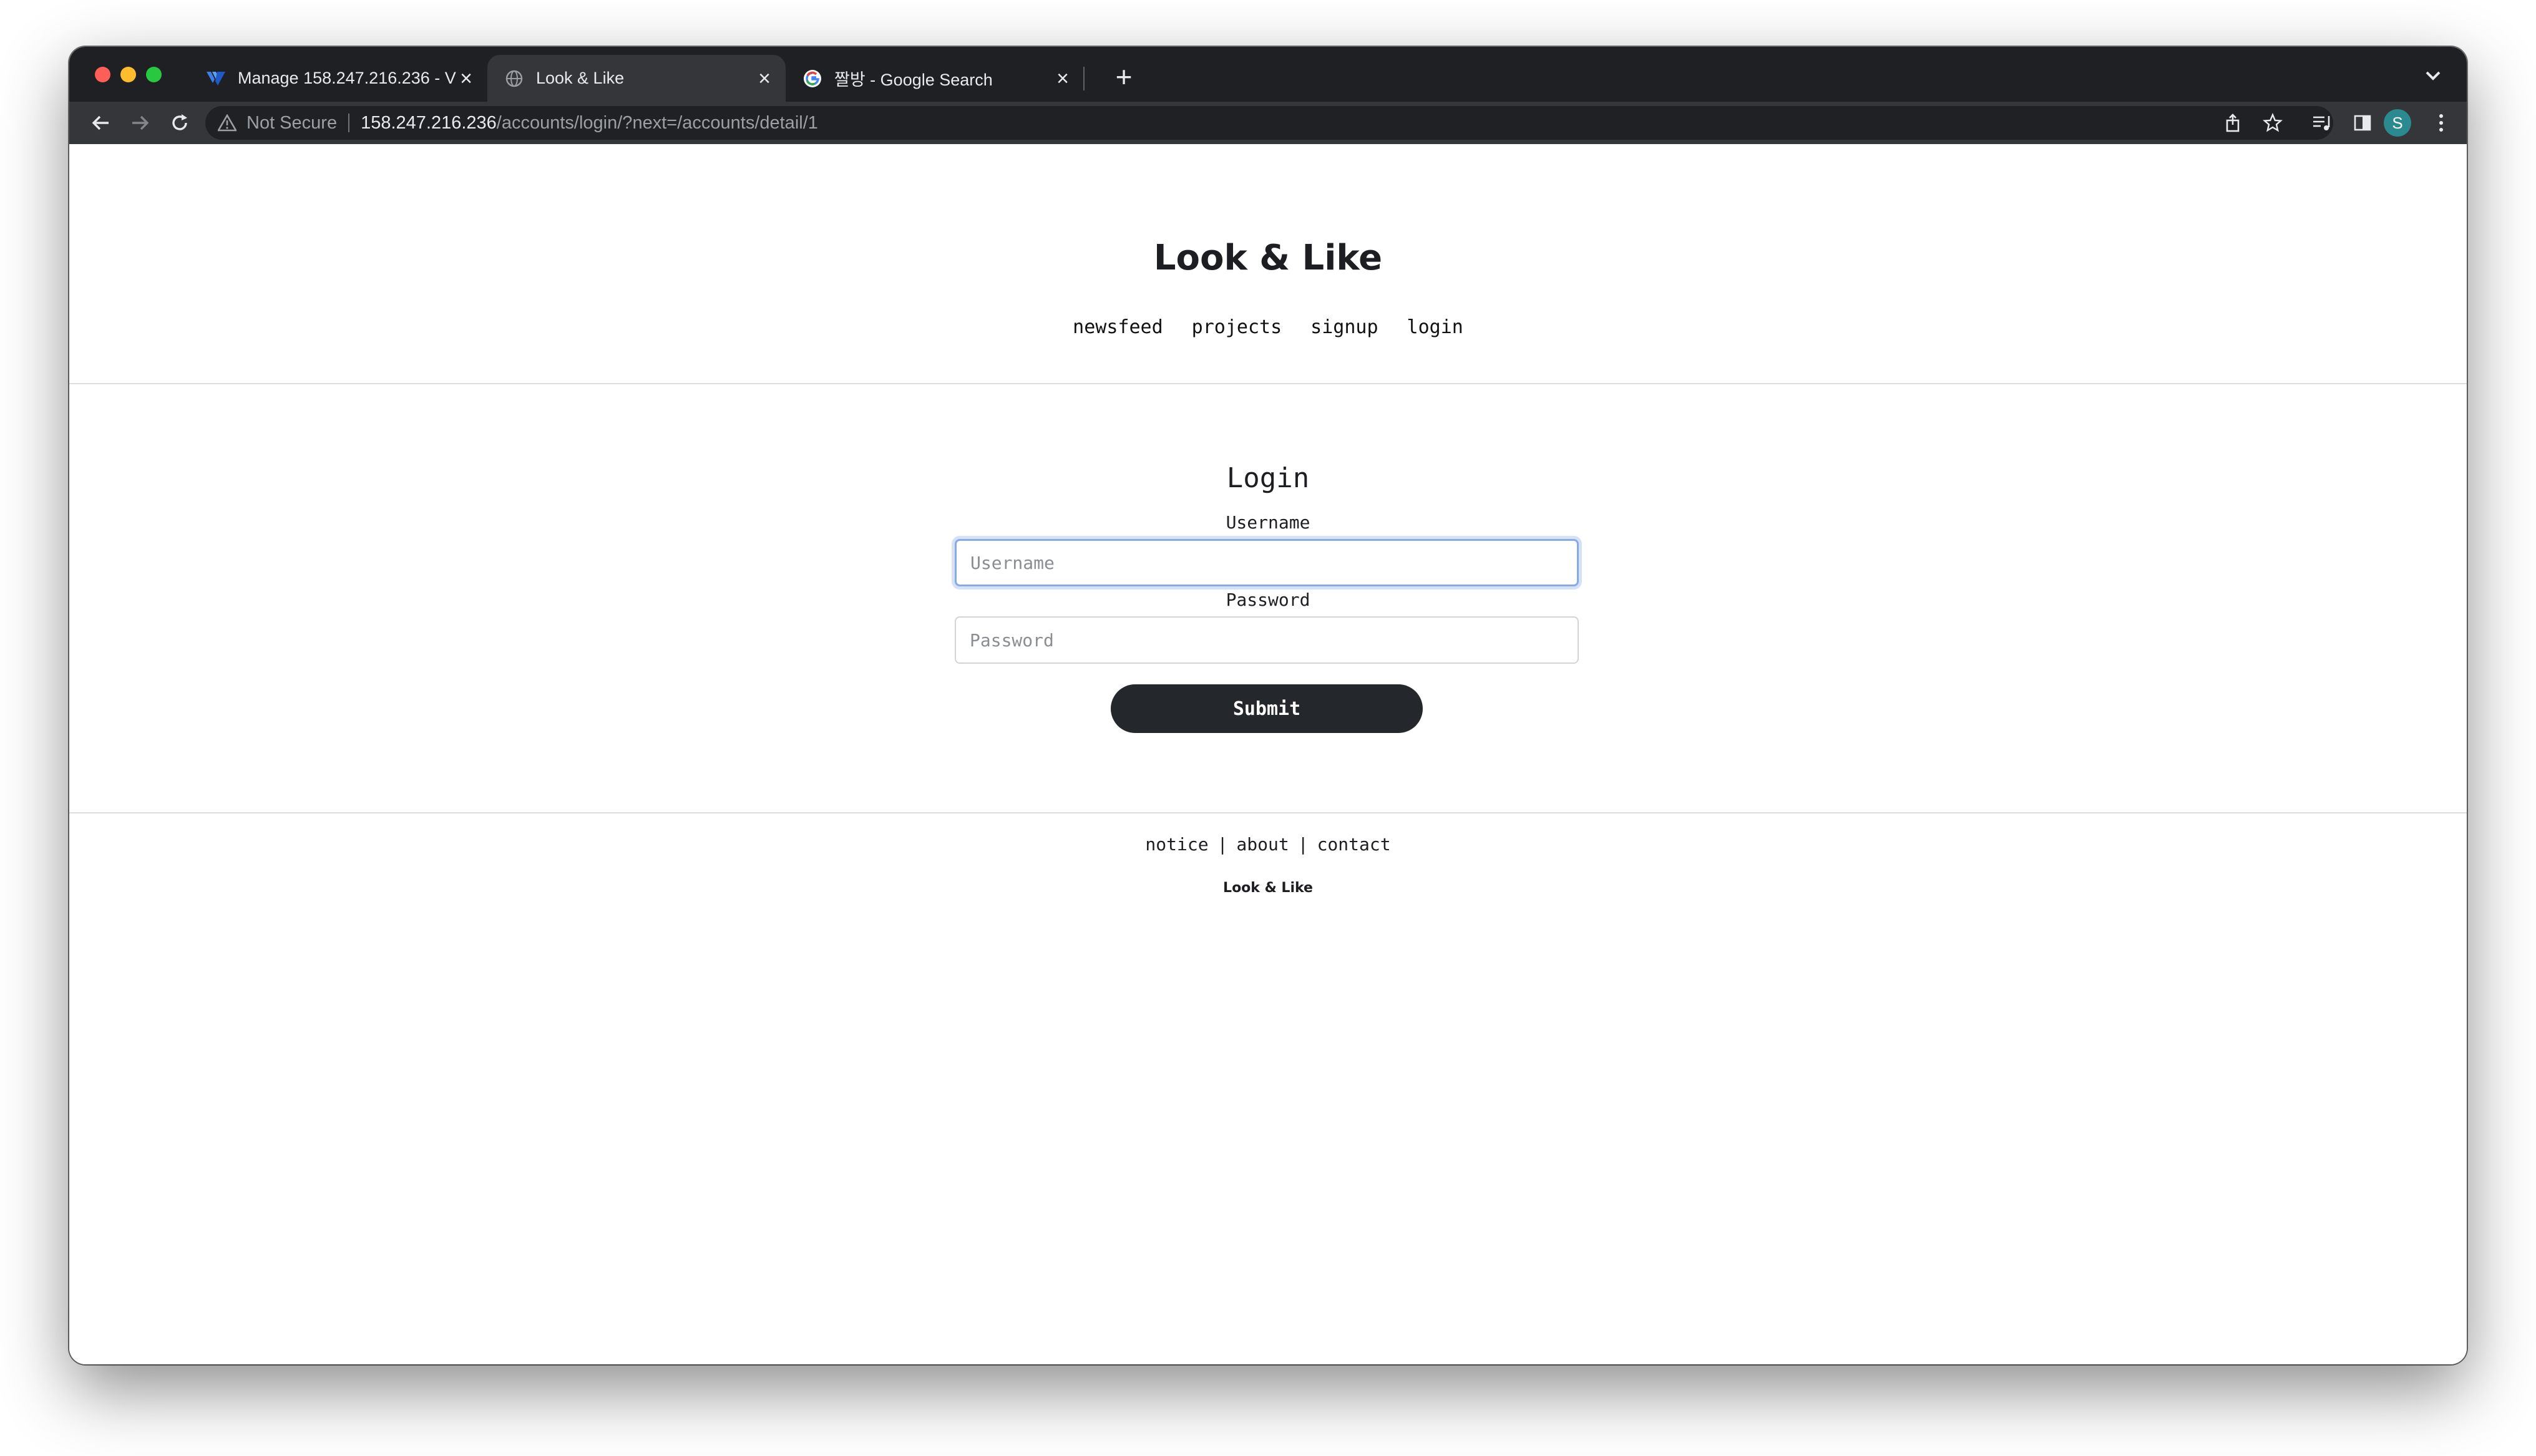 Image resolution: width=2536 pixels, height=1456 pixels. What do you see at coordinates (2323, 123) in the screenshot?
I see `media-controls-icon` at bounding box center [2323, 123].